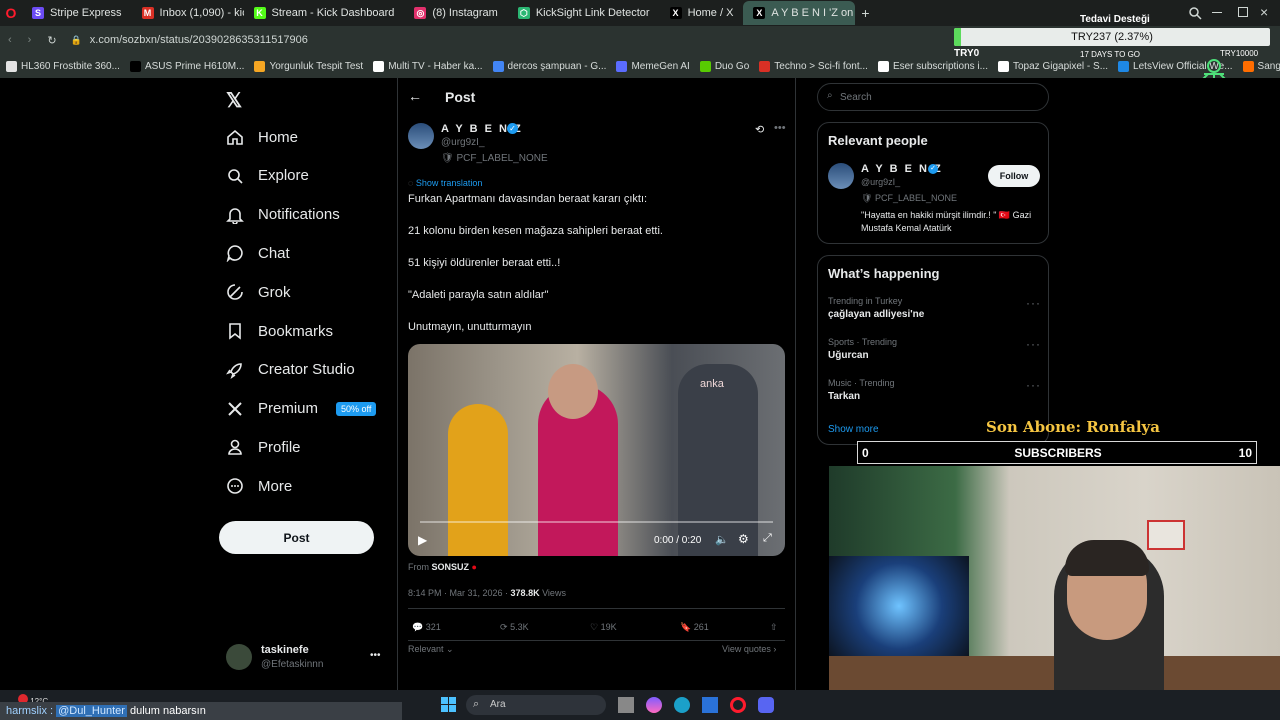 The image size is (1280, 720). What do you see at coordinates (279, 331) in the screenshot?
I see `sidebar-item-bookmarks: Bookmarks` at bounding box center [279, 331].